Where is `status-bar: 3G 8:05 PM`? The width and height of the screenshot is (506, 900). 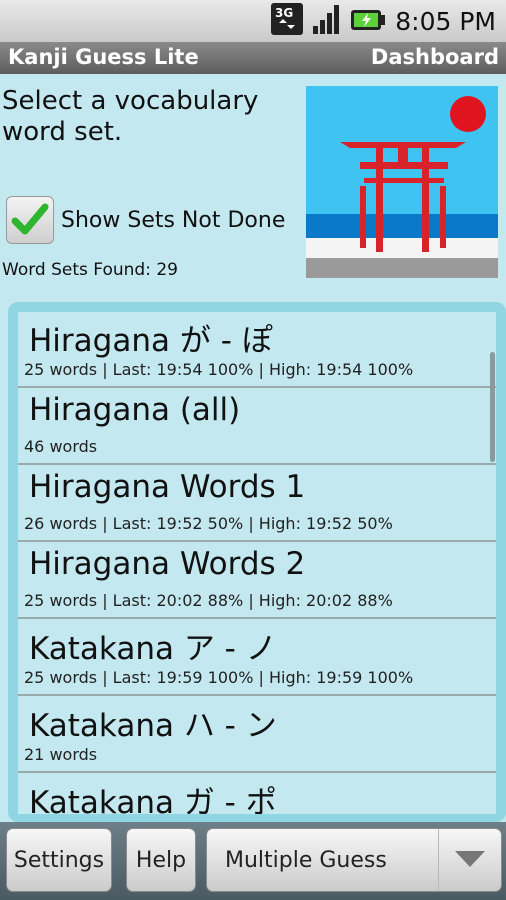 status-bar: 3G 8:05 PM is located at coordinates (253, 21).